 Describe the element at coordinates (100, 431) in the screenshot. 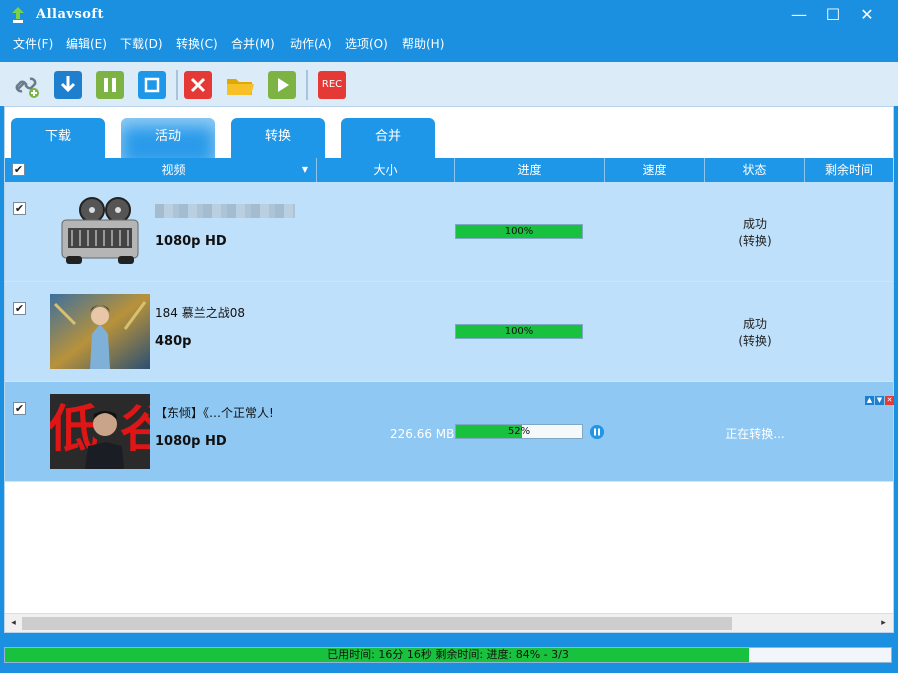

I see `portrait-thumbnail: 低 谷` at that location.